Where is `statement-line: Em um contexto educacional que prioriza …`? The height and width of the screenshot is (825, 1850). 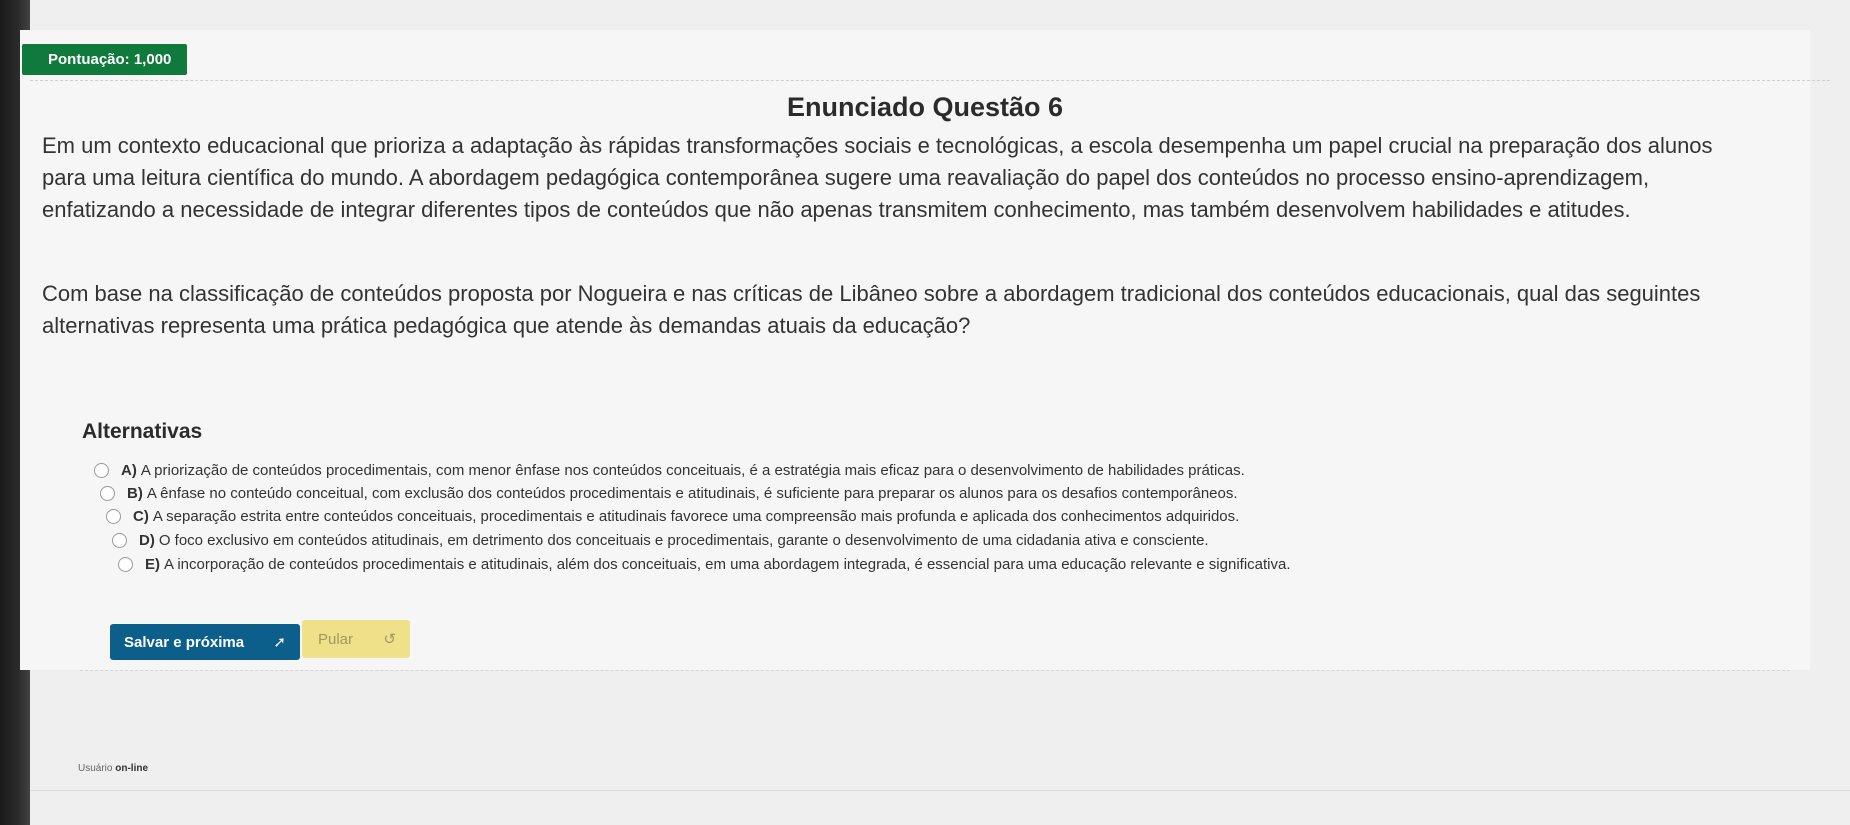
statement-line: Em um contexto educacional que prioriza … is located at coordinates (877, 145).